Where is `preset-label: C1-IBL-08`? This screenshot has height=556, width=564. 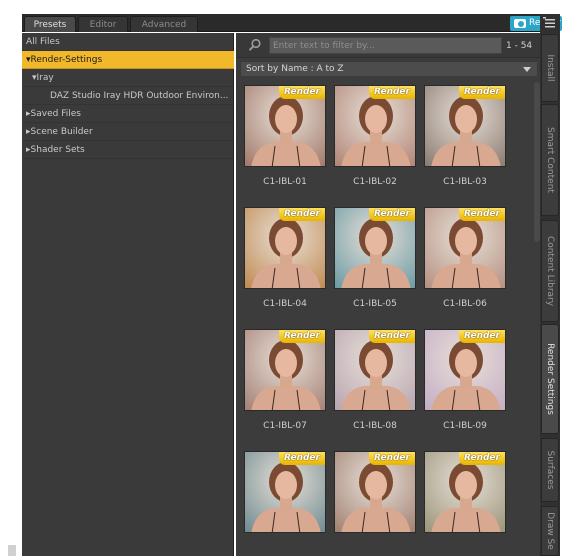
preset-label: C1-IBL-08 is located at coordinates (375, 426).